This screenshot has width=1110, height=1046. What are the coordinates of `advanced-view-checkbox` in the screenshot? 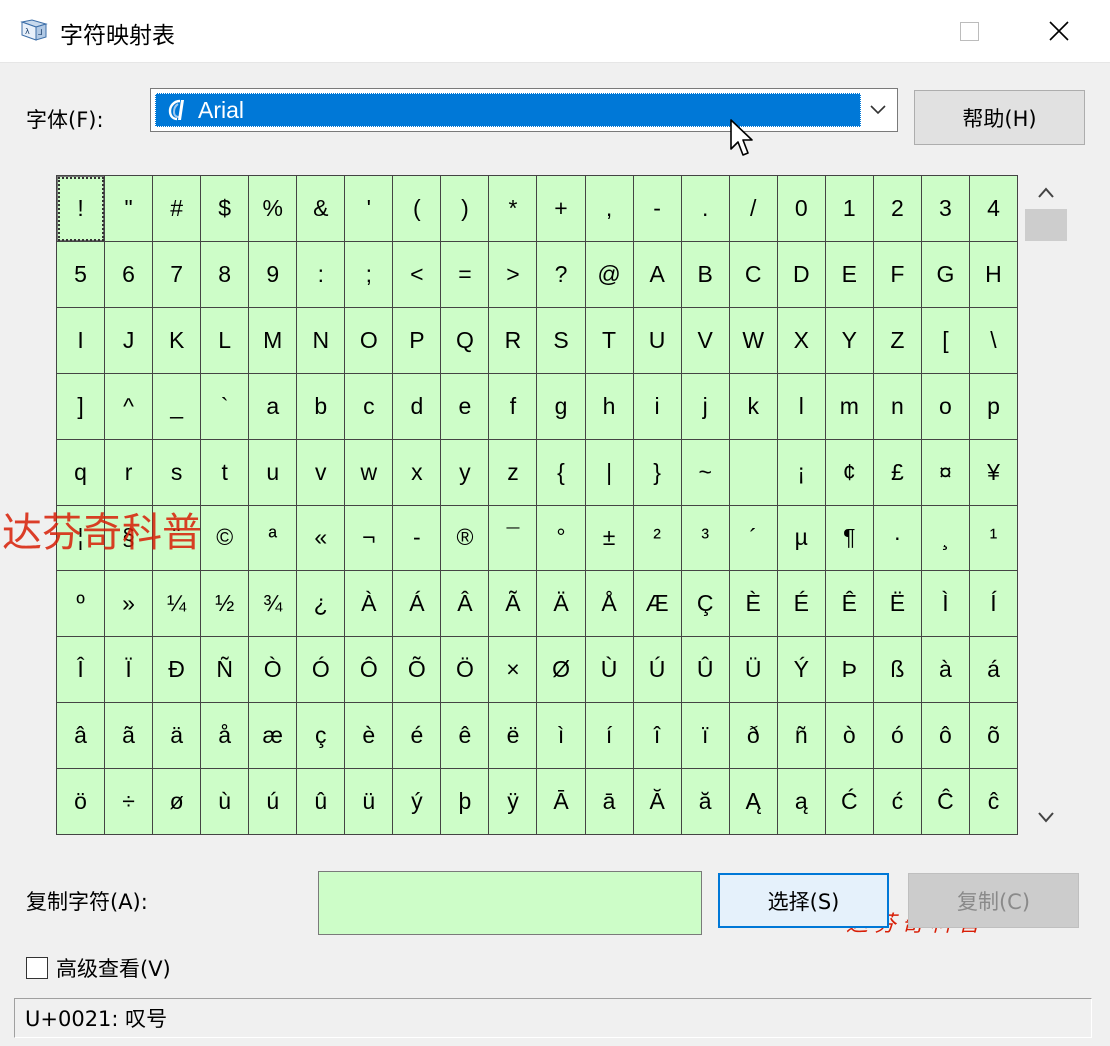 It's located at (37, 968).